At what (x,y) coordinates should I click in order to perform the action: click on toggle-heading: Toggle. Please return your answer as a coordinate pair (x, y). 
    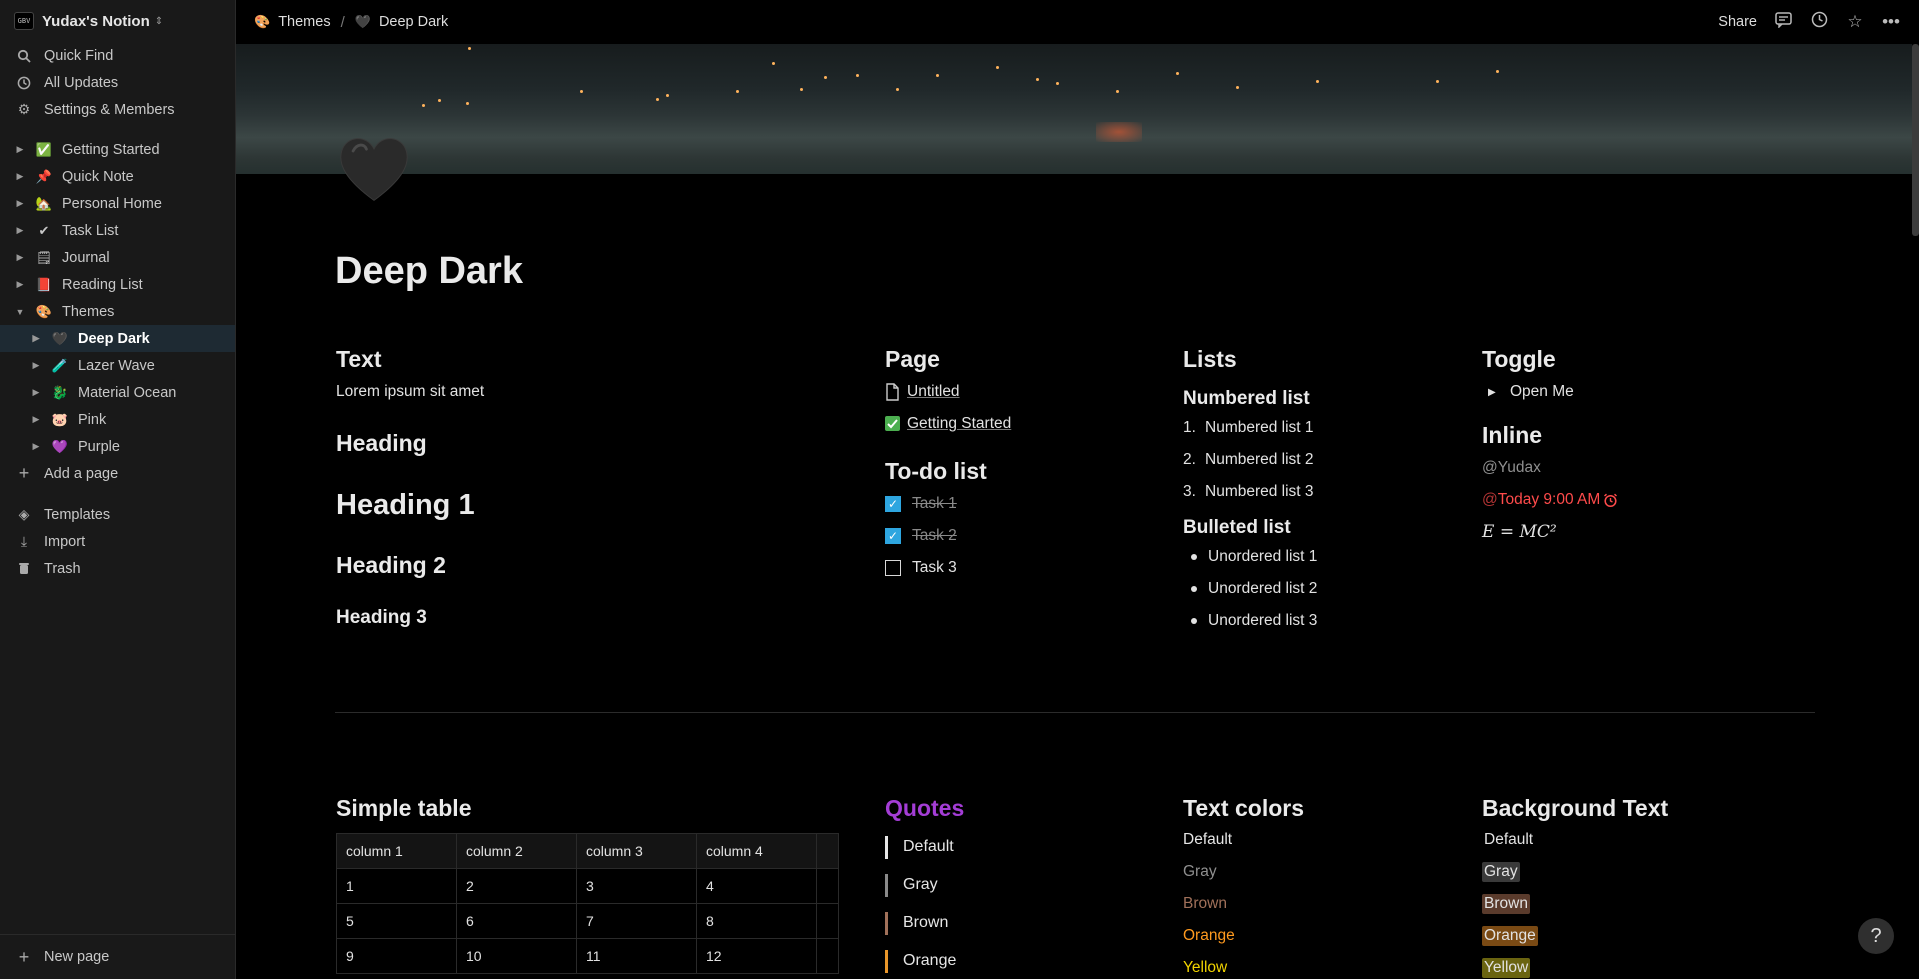
    Looking at the image, I should click on (1550, 359).